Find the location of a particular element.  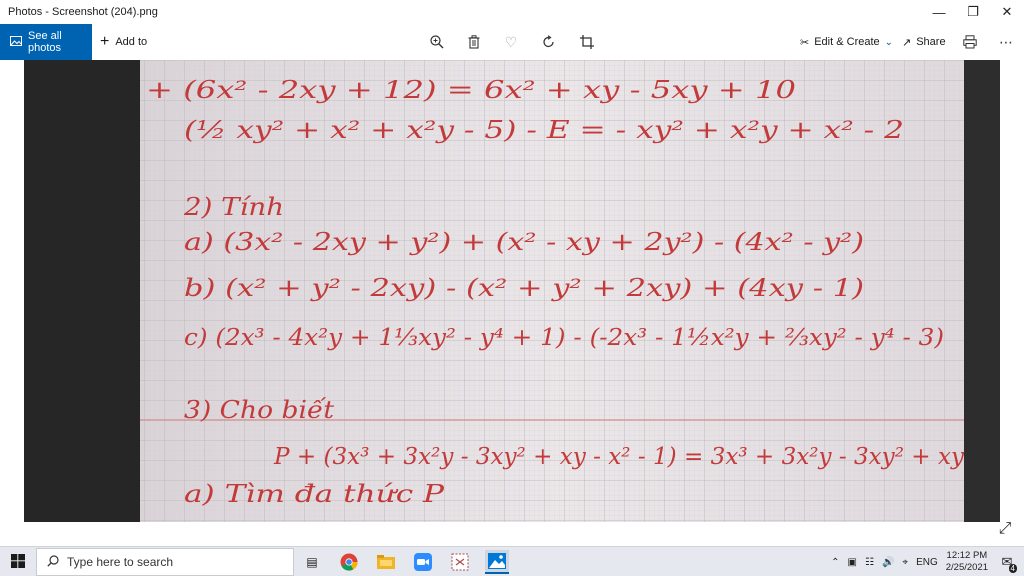

window-controls: — ❐ ✕ is located at coordinates (973, 12).